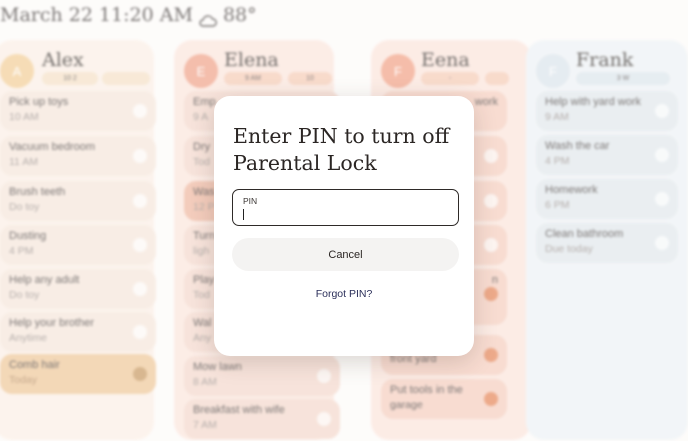 This screenshot has width=688, height=441. I want to click on pin-label: PIN, so click(250, 201).